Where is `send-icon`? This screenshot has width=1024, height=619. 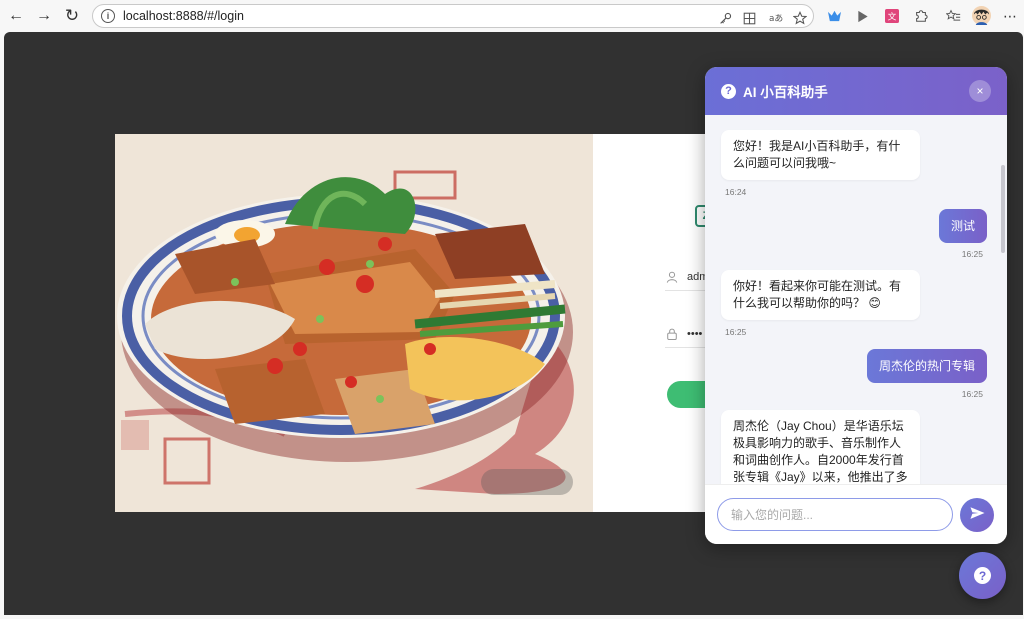
send-icon is located at coordinates (977, 515).